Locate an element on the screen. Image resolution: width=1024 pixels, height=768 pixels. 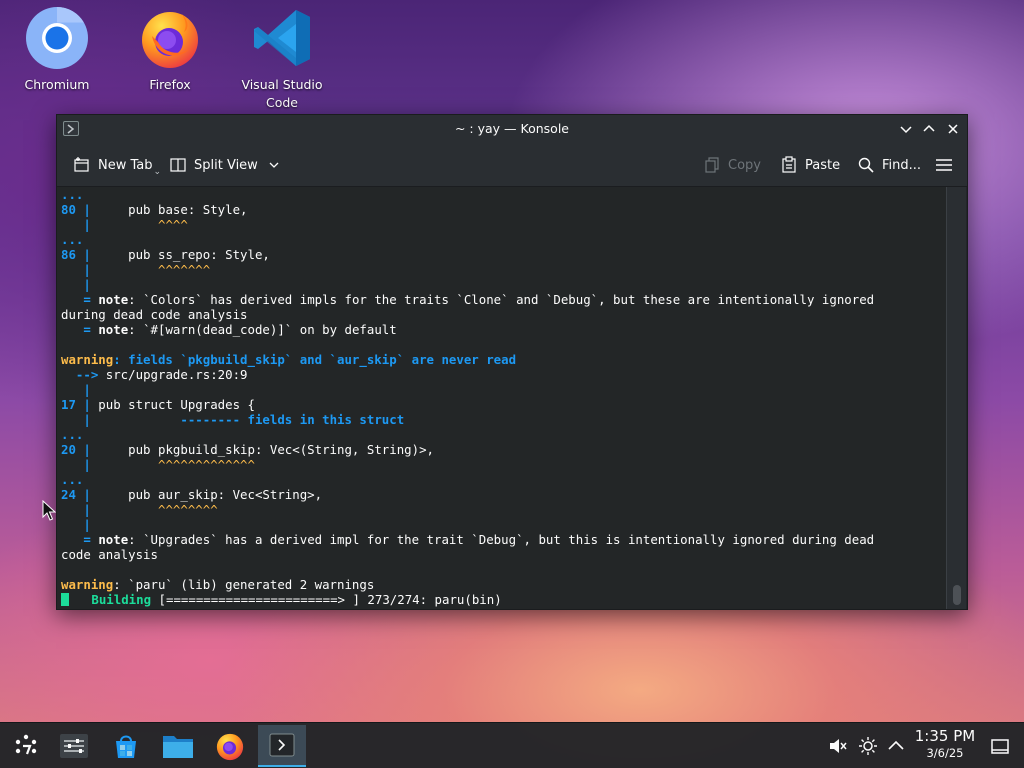
desktop-icon-vscode: Visual Studio Code is located at coordinates (282, 59).